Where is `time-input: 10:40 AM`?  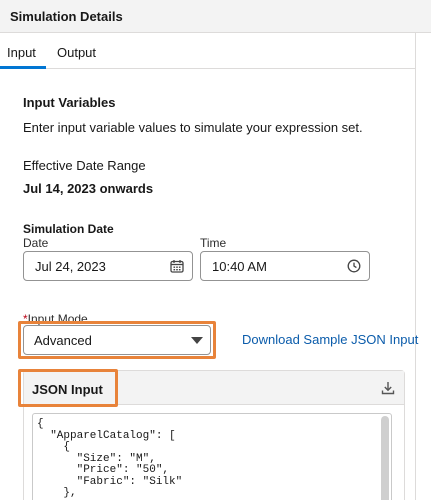
time-input: 10:40 AM is located at coordinates (285, 266).